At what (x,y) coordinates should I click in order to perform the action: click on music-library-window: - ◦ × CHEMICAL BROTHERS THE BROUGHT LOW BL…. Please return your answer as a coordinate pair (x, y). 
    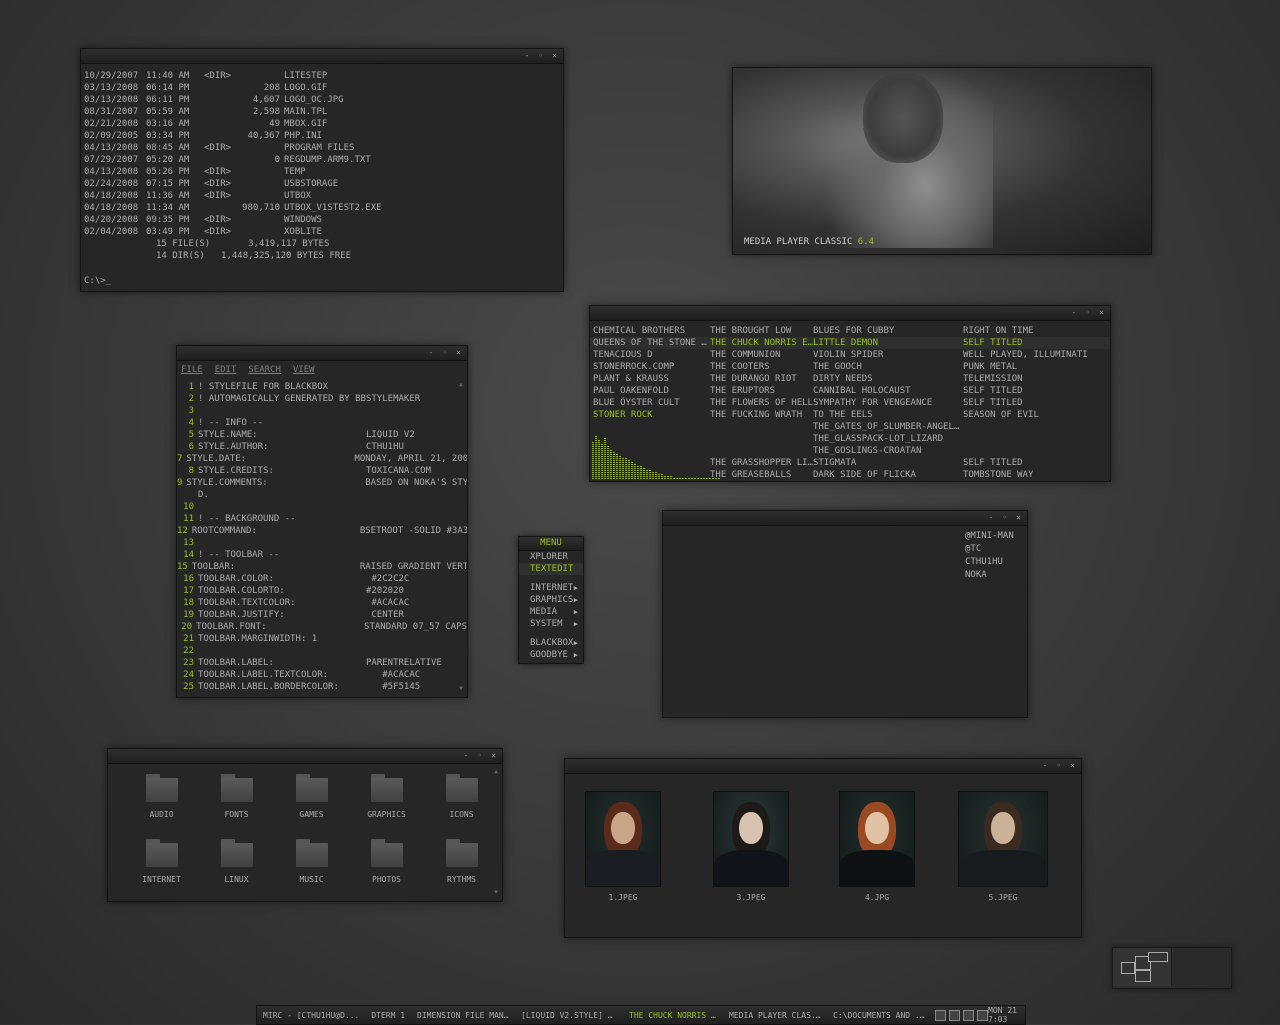
    Looking at the image, I should click on (850, 393).